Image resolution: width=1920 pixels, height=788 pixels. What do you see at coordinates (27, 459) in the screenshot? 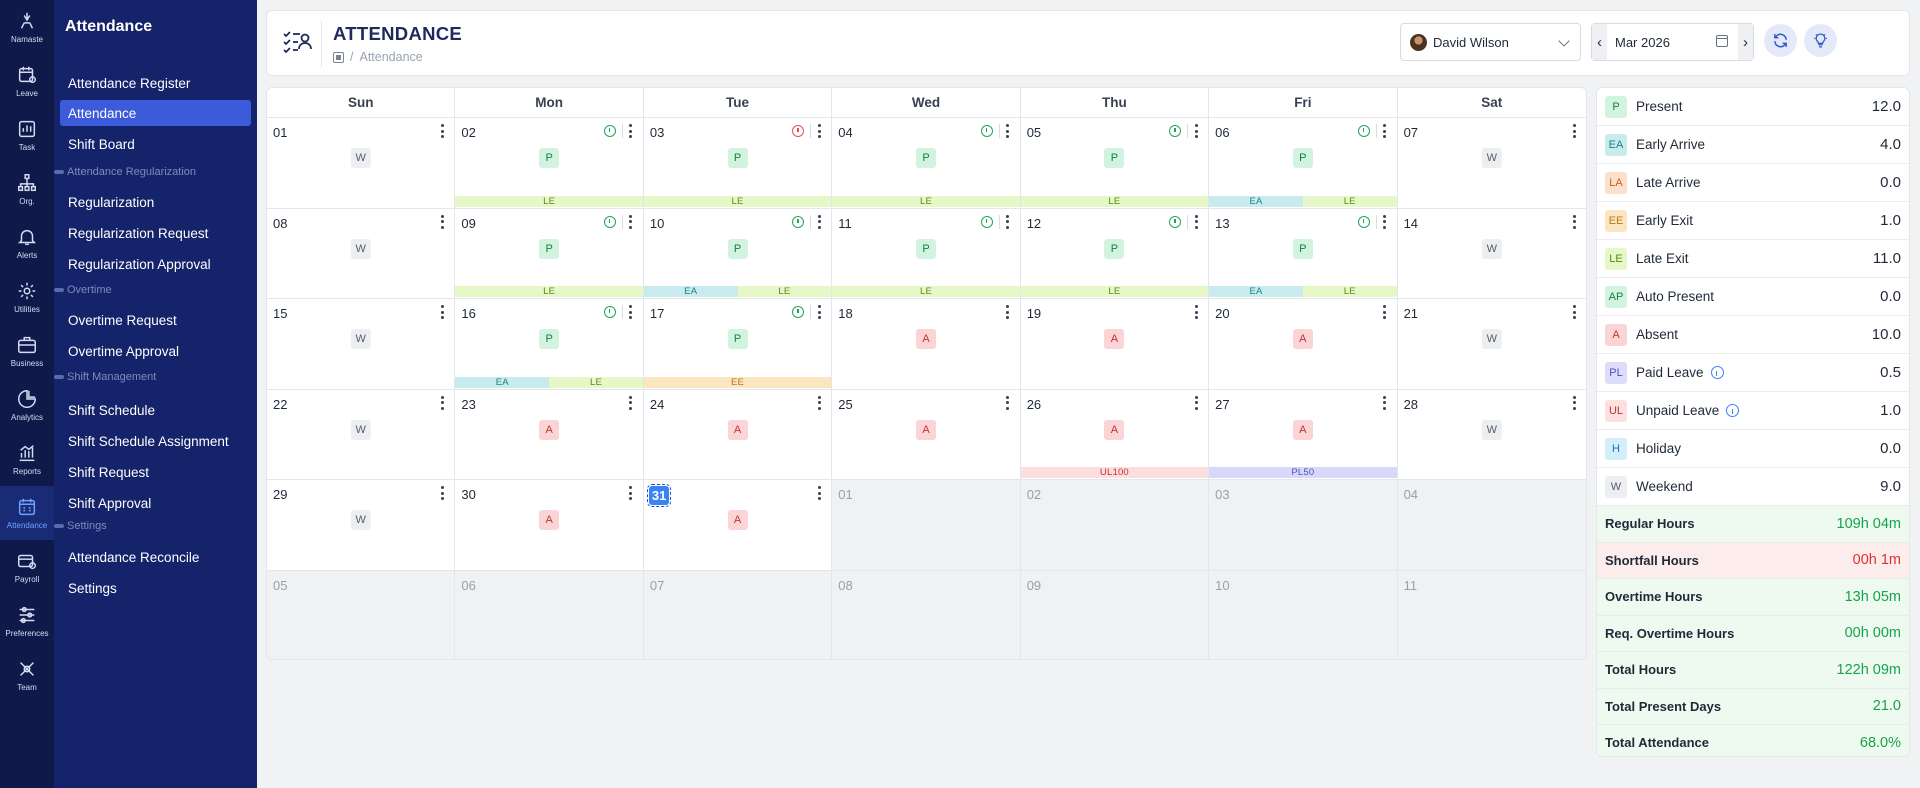
I see `rail-item-reports: Reports` at bounding box center [27, 459].